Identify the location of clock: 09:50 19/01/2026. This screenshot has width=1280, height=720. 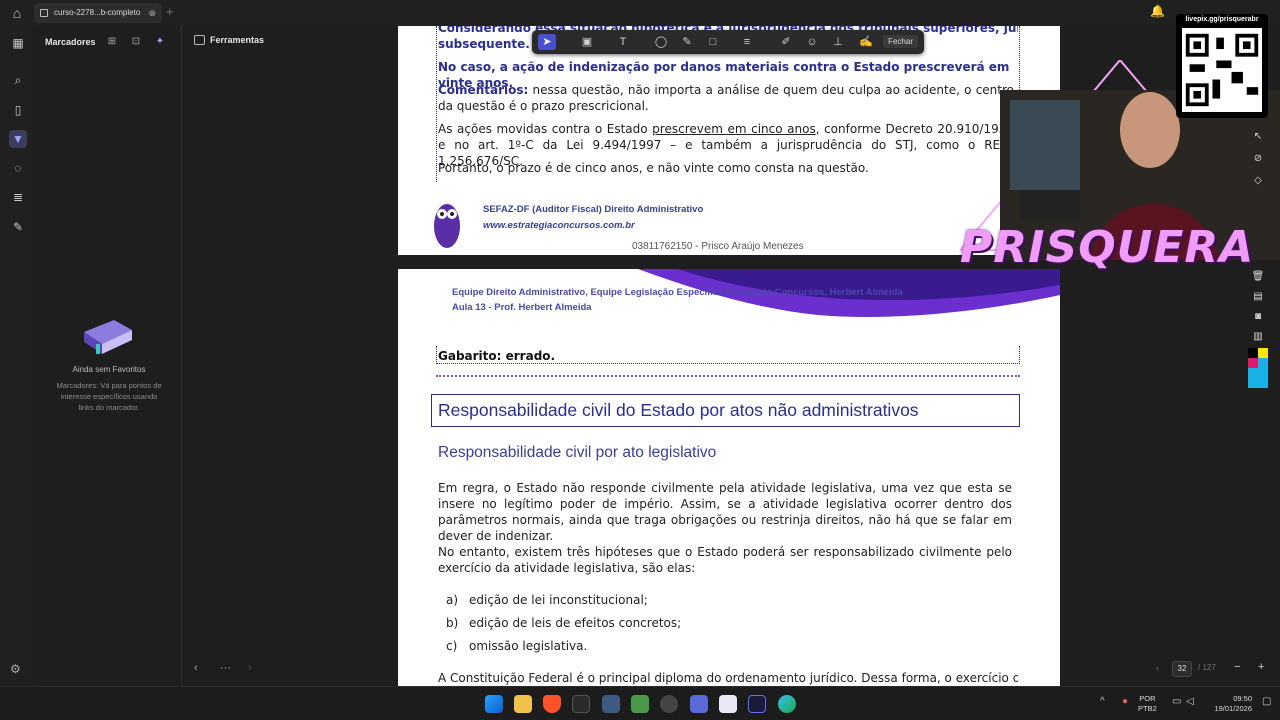
(1228, 704).